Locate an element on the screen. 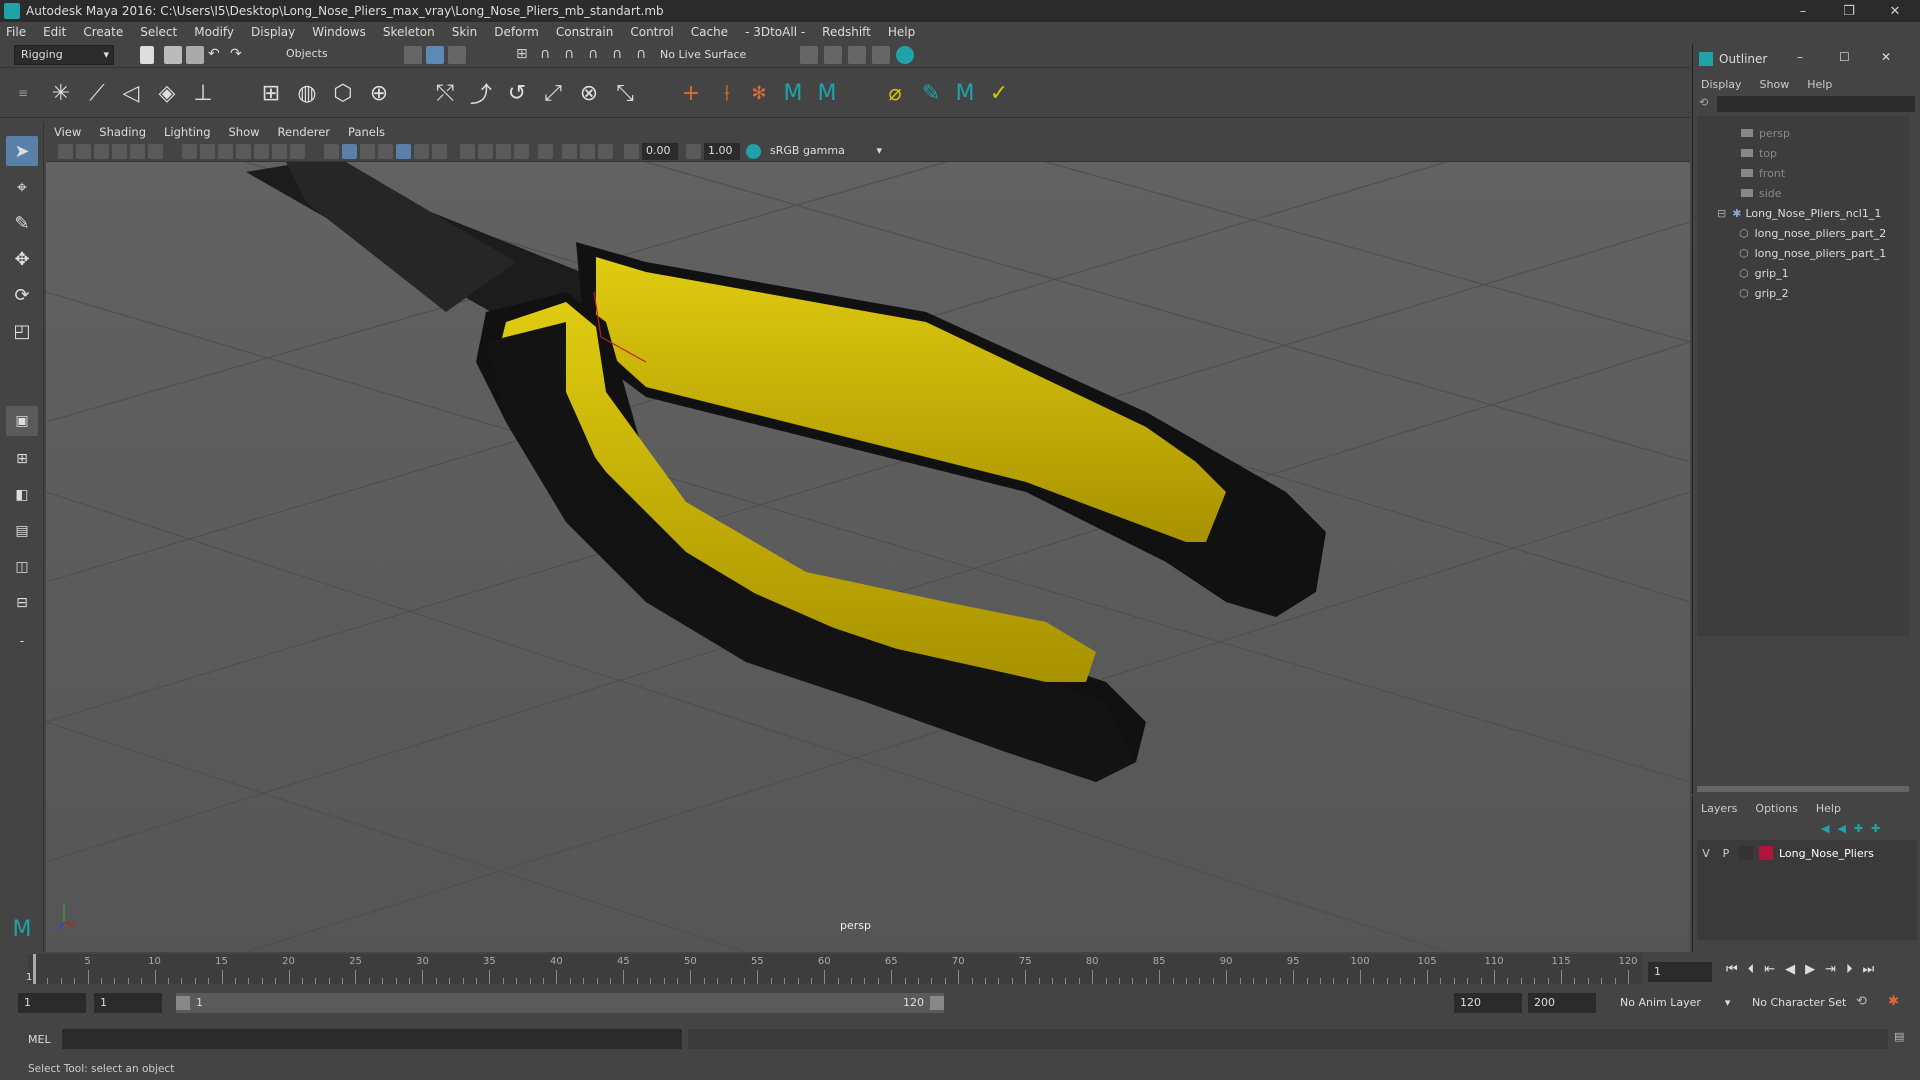 Image resolution: width=1920 pixels, height=1080 pixels. menu-file: File is located at coordinates (16, 32).